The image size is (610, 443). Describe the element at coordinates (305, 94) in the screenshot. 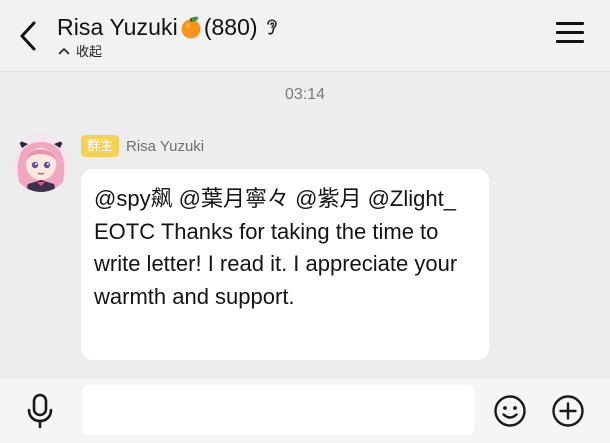

I see `message-timestamp: 03:14` at that location.